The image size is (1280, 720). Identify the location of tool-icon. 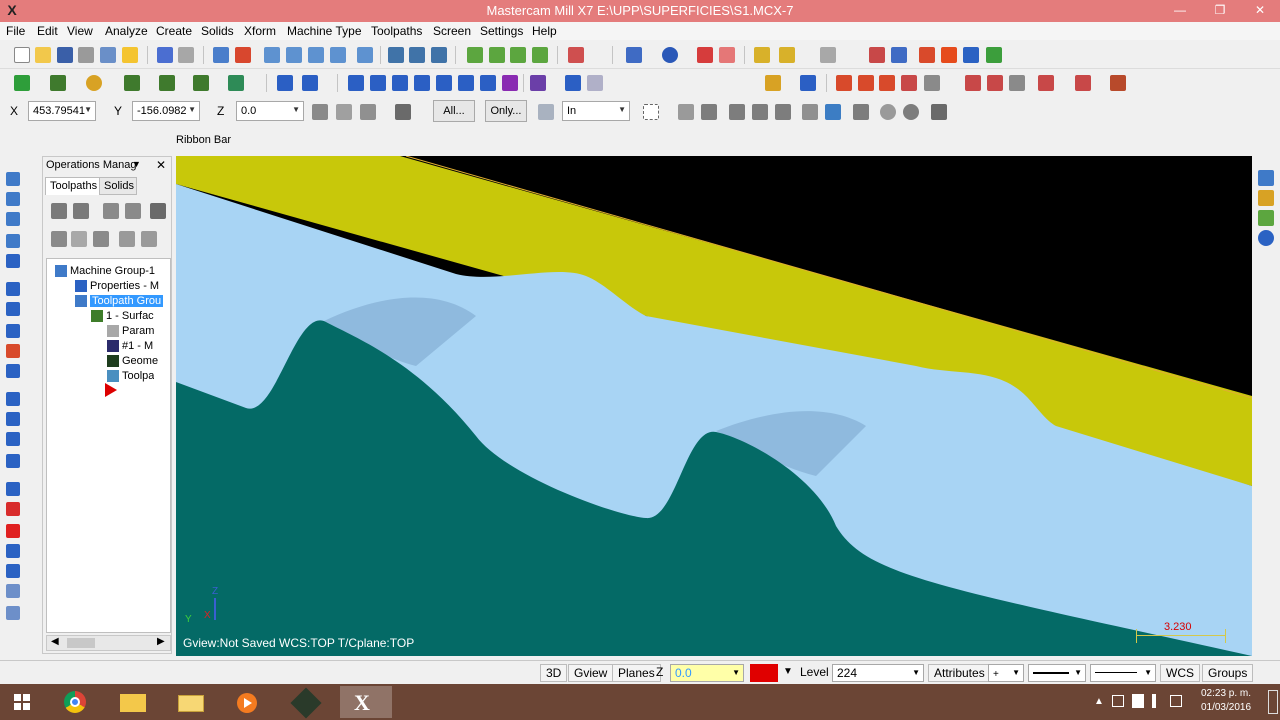
(828, 55).